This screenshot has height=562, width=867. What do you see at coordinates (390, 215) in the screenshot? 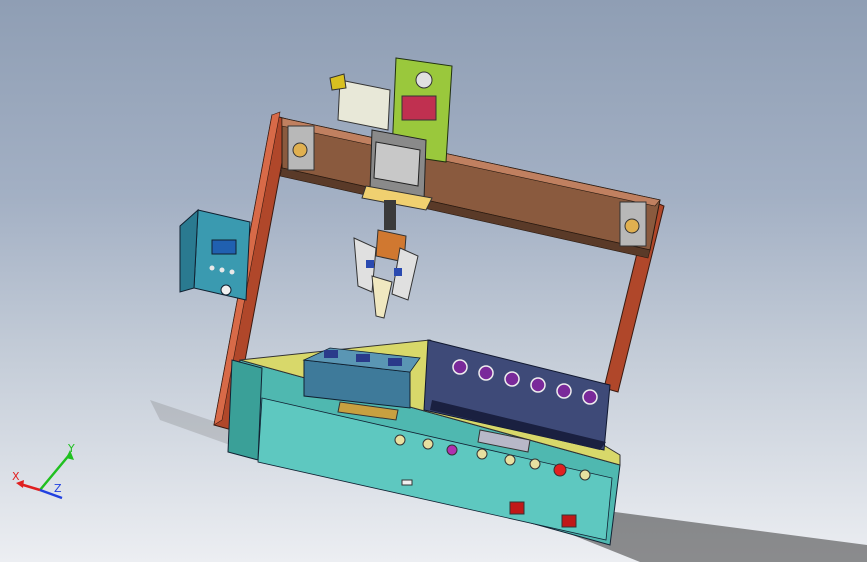
I see `spindle-shaft` at bounding box center [390, 215].